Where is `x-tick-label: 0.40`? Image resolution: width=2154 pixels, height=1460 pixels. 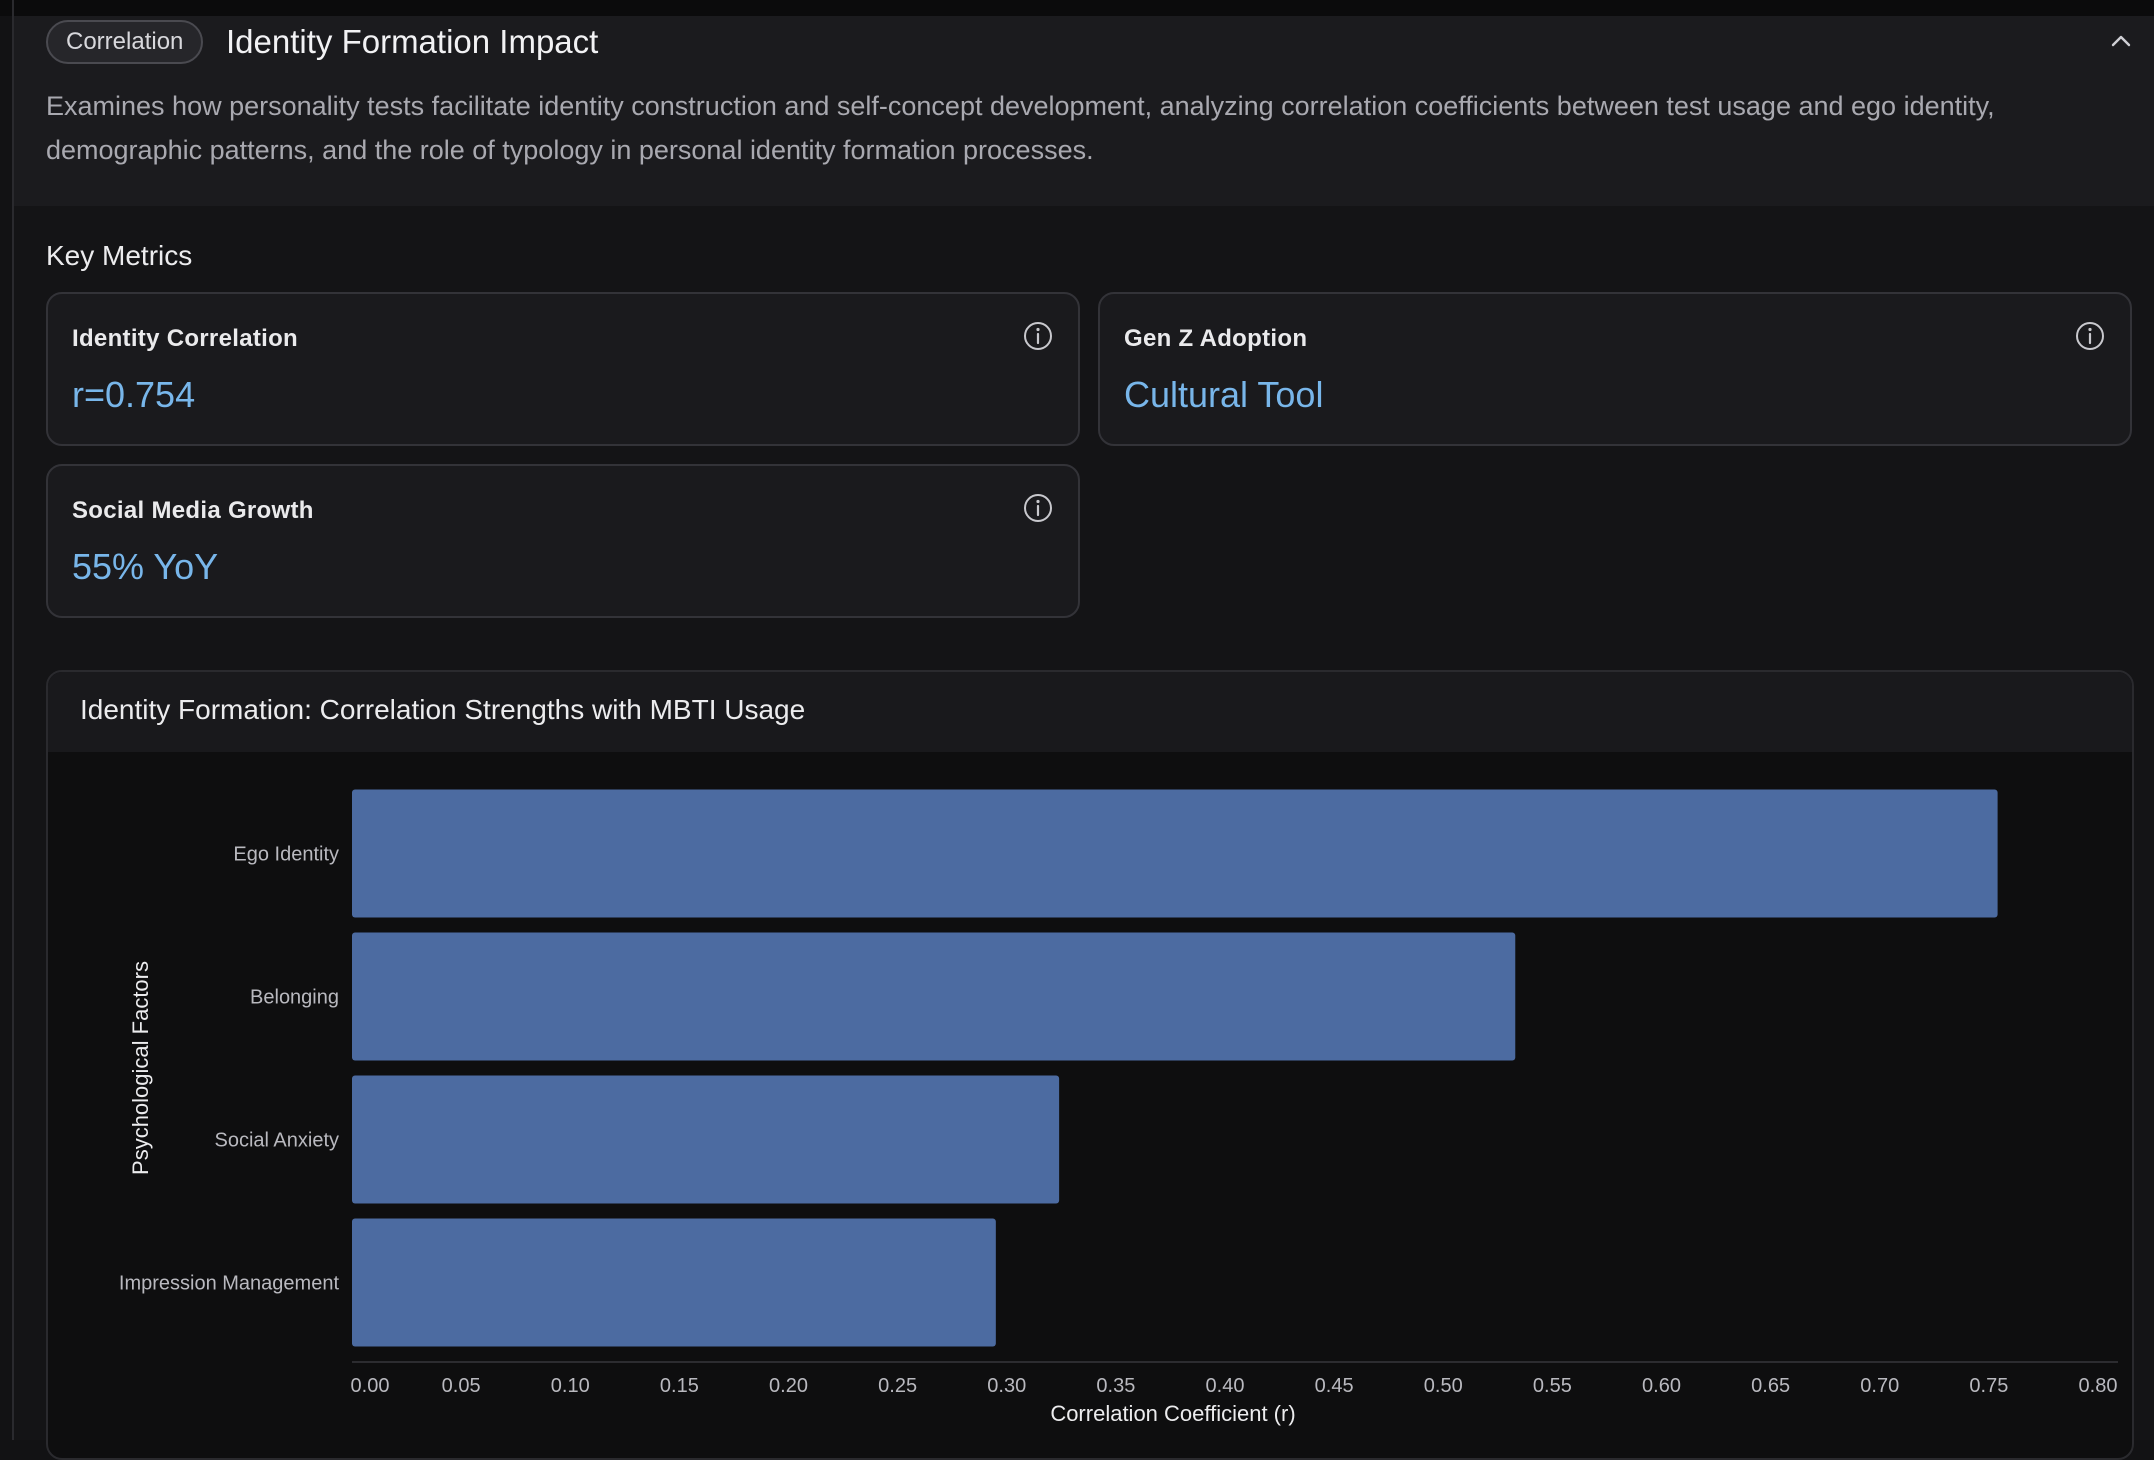
x-tick-label: 0.40 is located at coordinates (1225, 1386).